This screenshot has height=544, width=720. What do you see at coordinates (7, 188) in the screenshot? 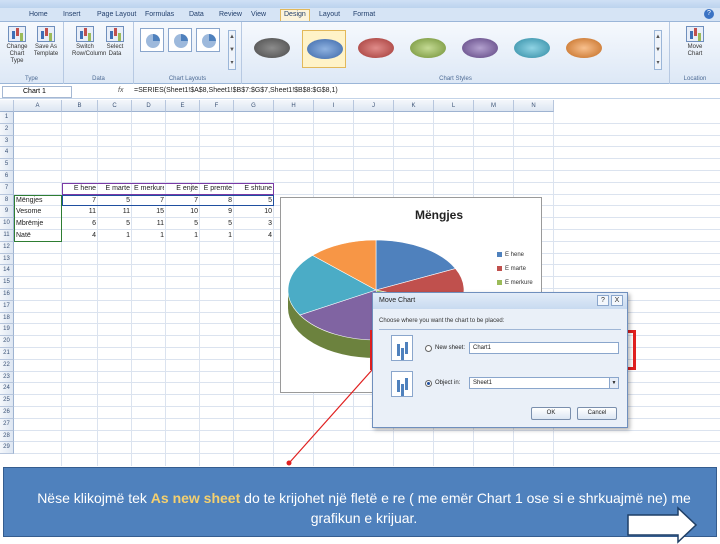
I see `row-header: 7` at bounding box center [7, 188].